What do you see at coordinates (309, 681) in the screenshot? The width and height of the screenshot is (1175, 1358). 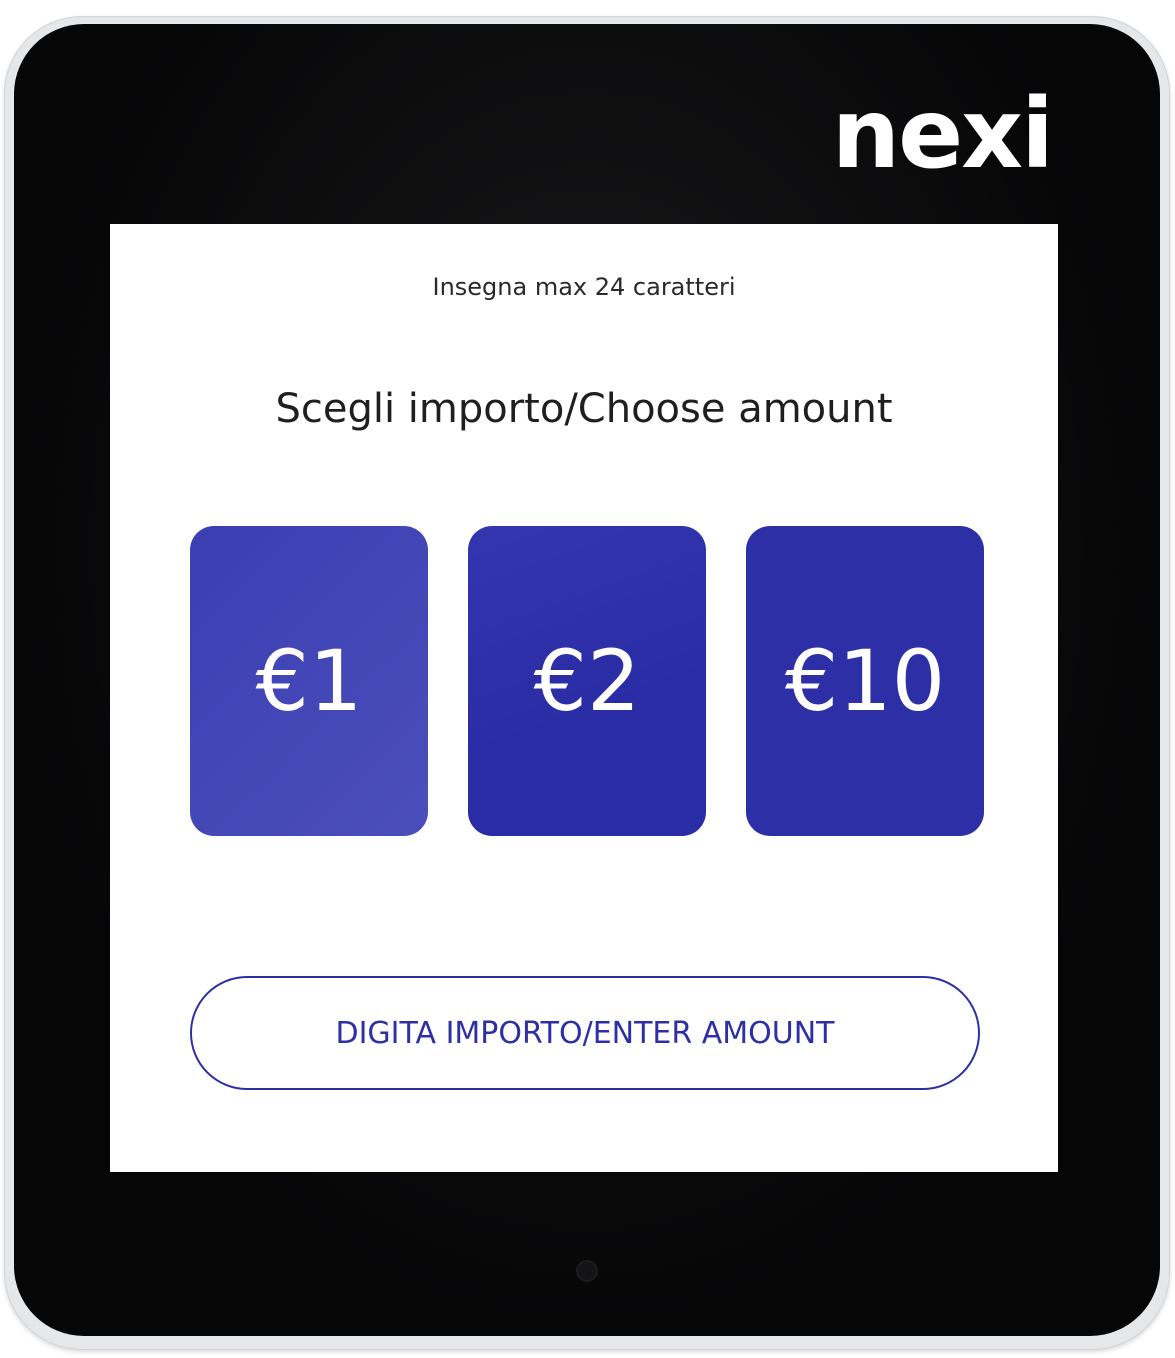 I see `amount-button-1: €1` at bounding box center [309, 681].